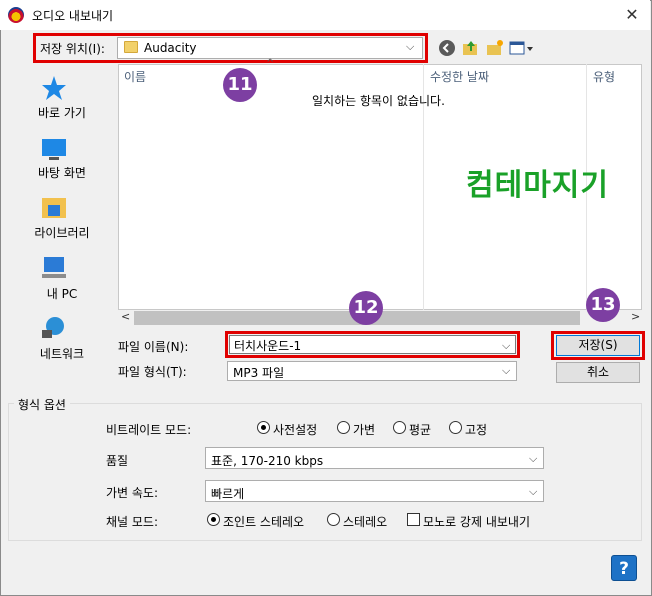  What do you see at coordinates (459, 76) in the screenshot?
I see `column-header-modified: 수정한 날짜` at bounding box center [459, 76].